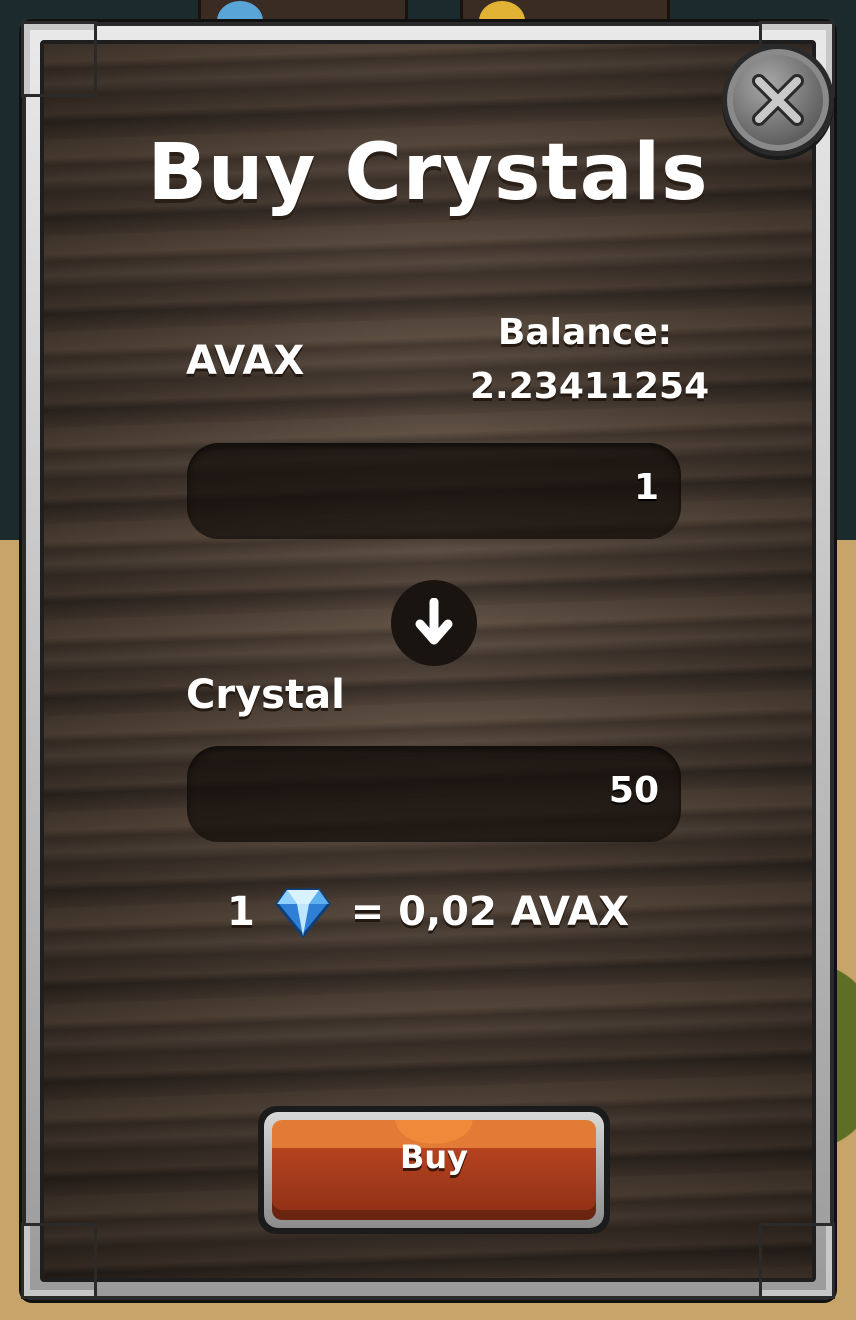  Describe the element at coordinates (434, 1157) in the screenshot. I see `buy-button-label: Buy` at that location.